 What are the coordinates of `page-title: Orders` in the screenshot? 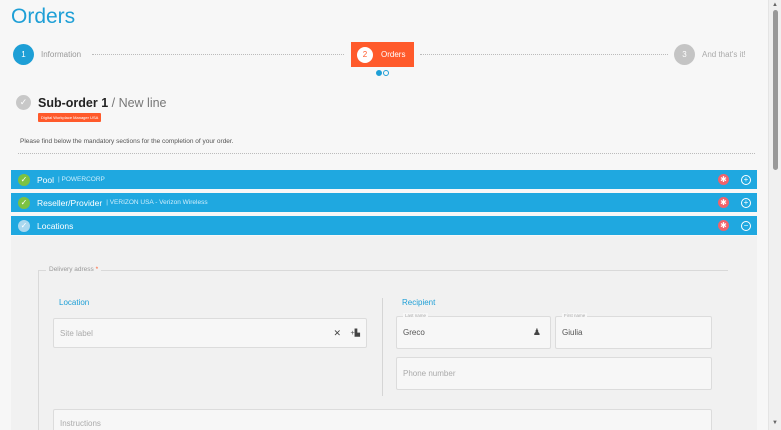 It's located at (43, 16).